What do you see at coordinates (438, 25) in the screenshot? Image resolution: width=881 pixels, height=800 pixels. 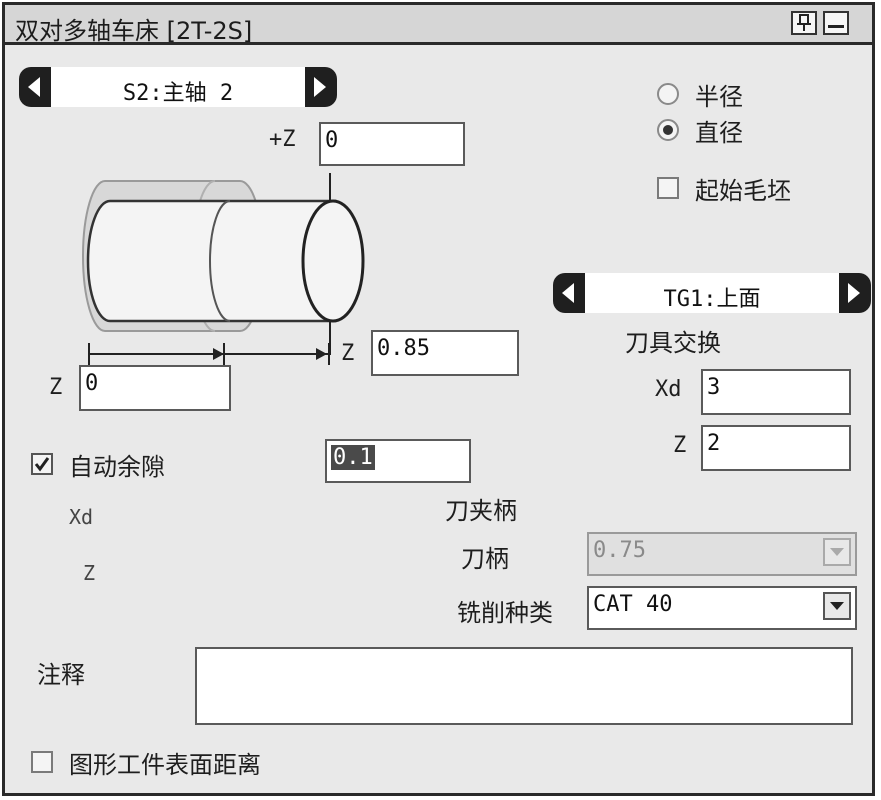 I see `title-bar: 双对多轴车床 [2T-2S]` at bounding box center [438, 25].